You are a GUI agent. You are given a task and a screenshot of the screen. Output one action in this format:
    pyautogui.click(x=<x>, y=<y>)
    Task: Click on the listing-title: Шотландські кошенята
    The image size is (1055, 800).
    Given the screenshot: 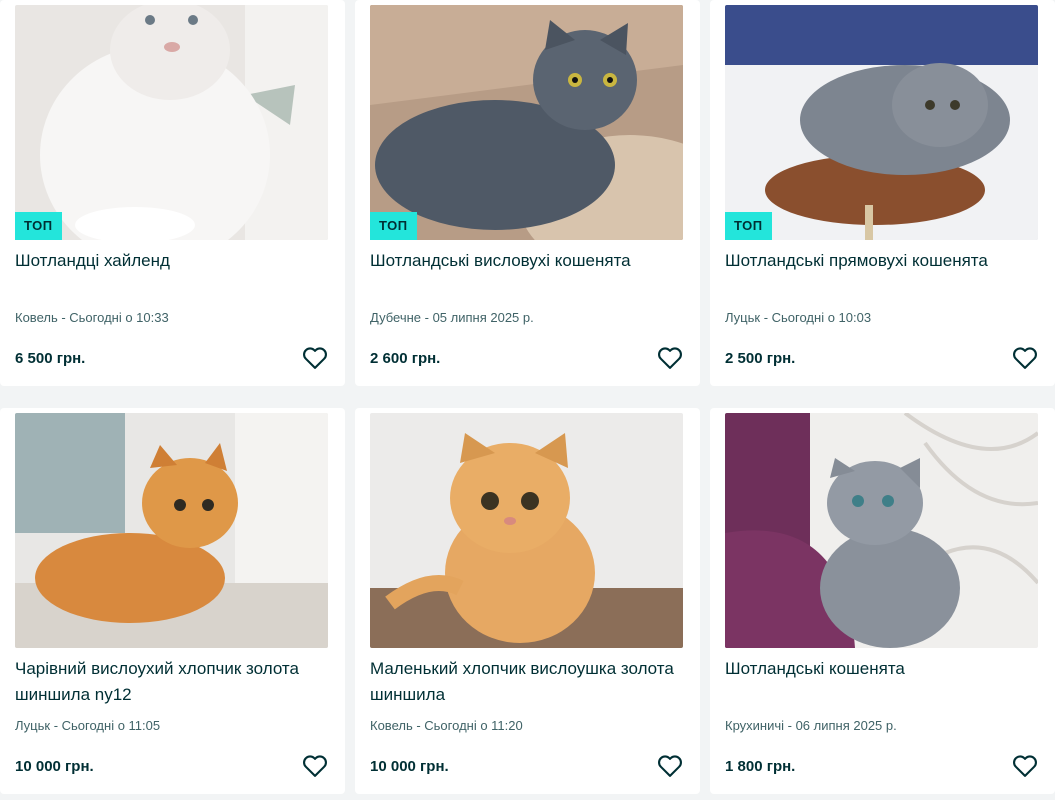 What is the action you would take?
    pyautogui.click(x=882, y=669)
    